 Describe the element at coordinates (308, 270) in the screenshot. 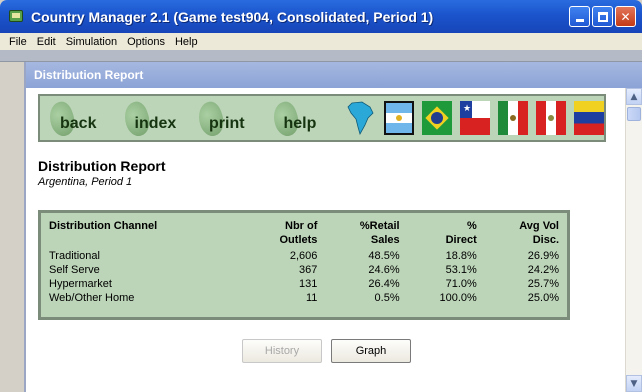

I see `outlets-value: 367` at that location.